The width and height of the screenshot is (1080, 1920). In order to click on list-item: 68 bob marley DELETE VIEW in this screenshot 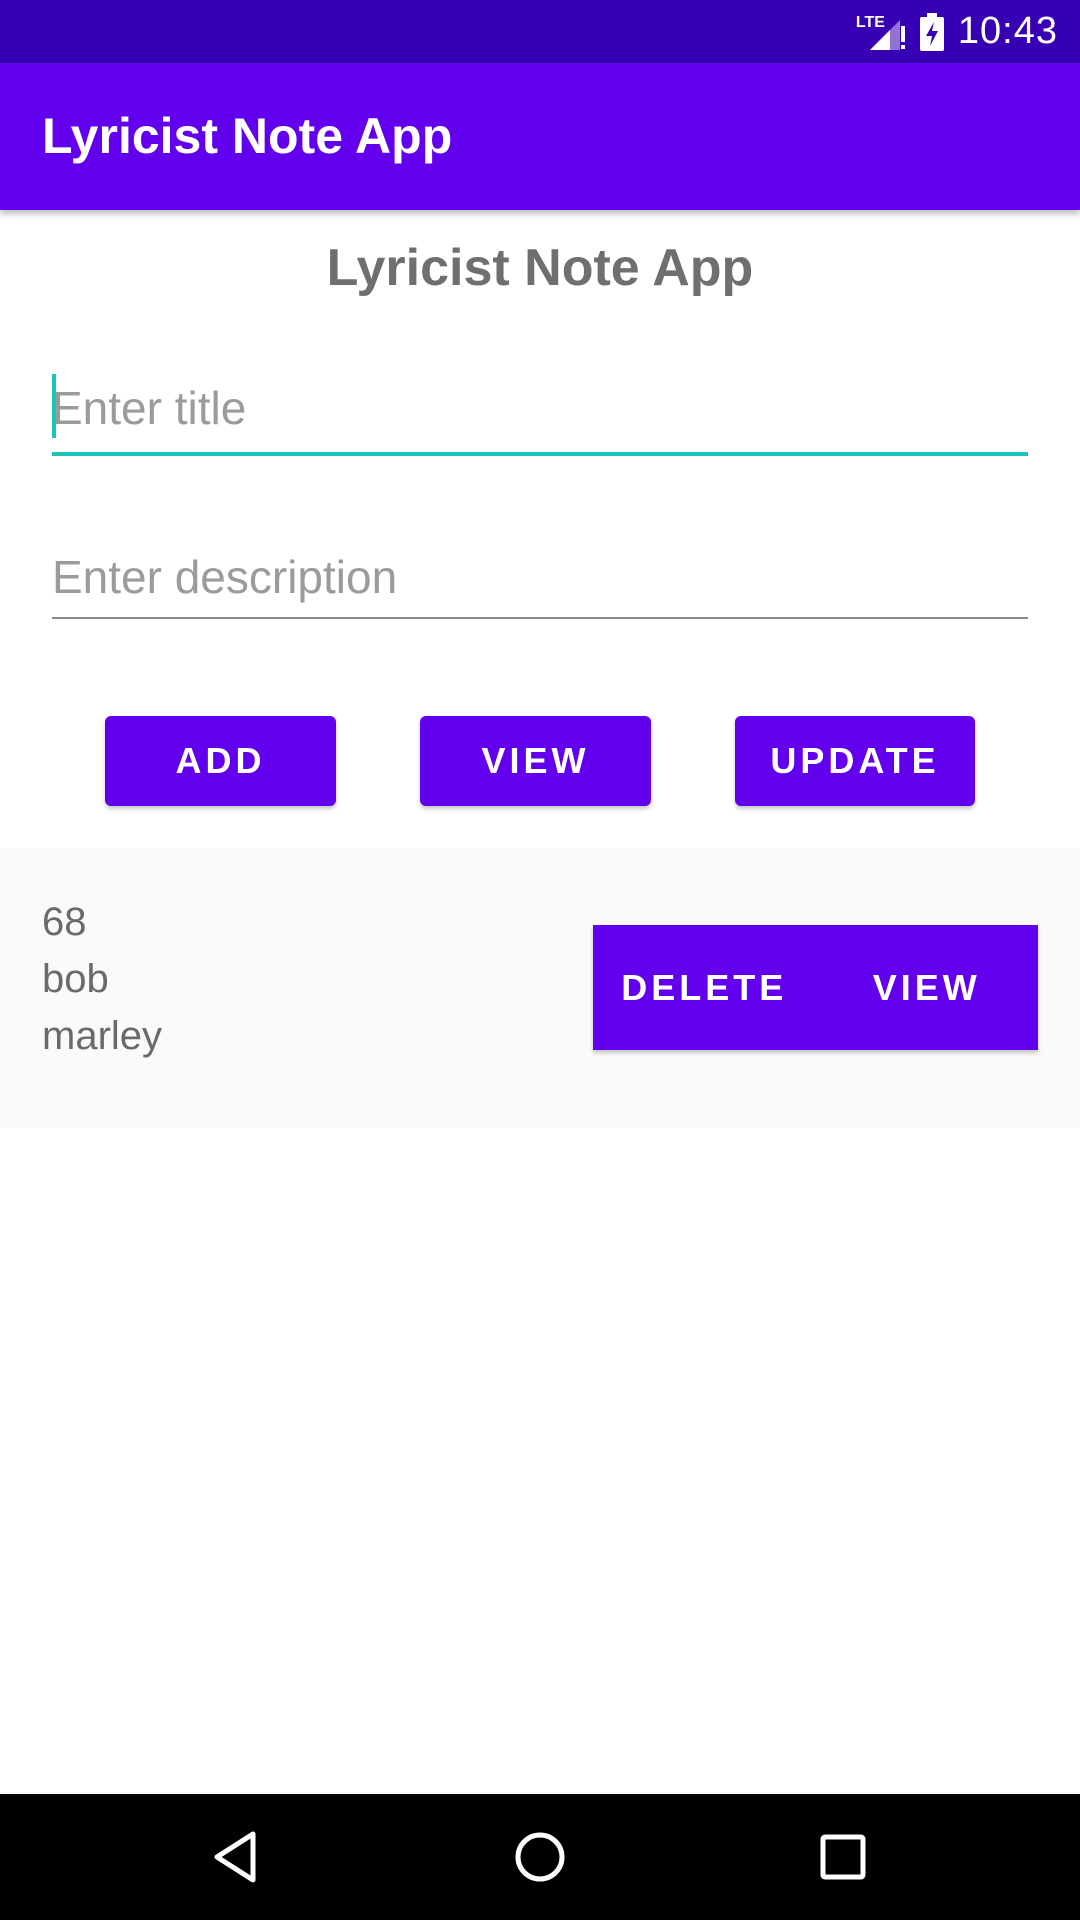, I will do `click(540, 988)`.